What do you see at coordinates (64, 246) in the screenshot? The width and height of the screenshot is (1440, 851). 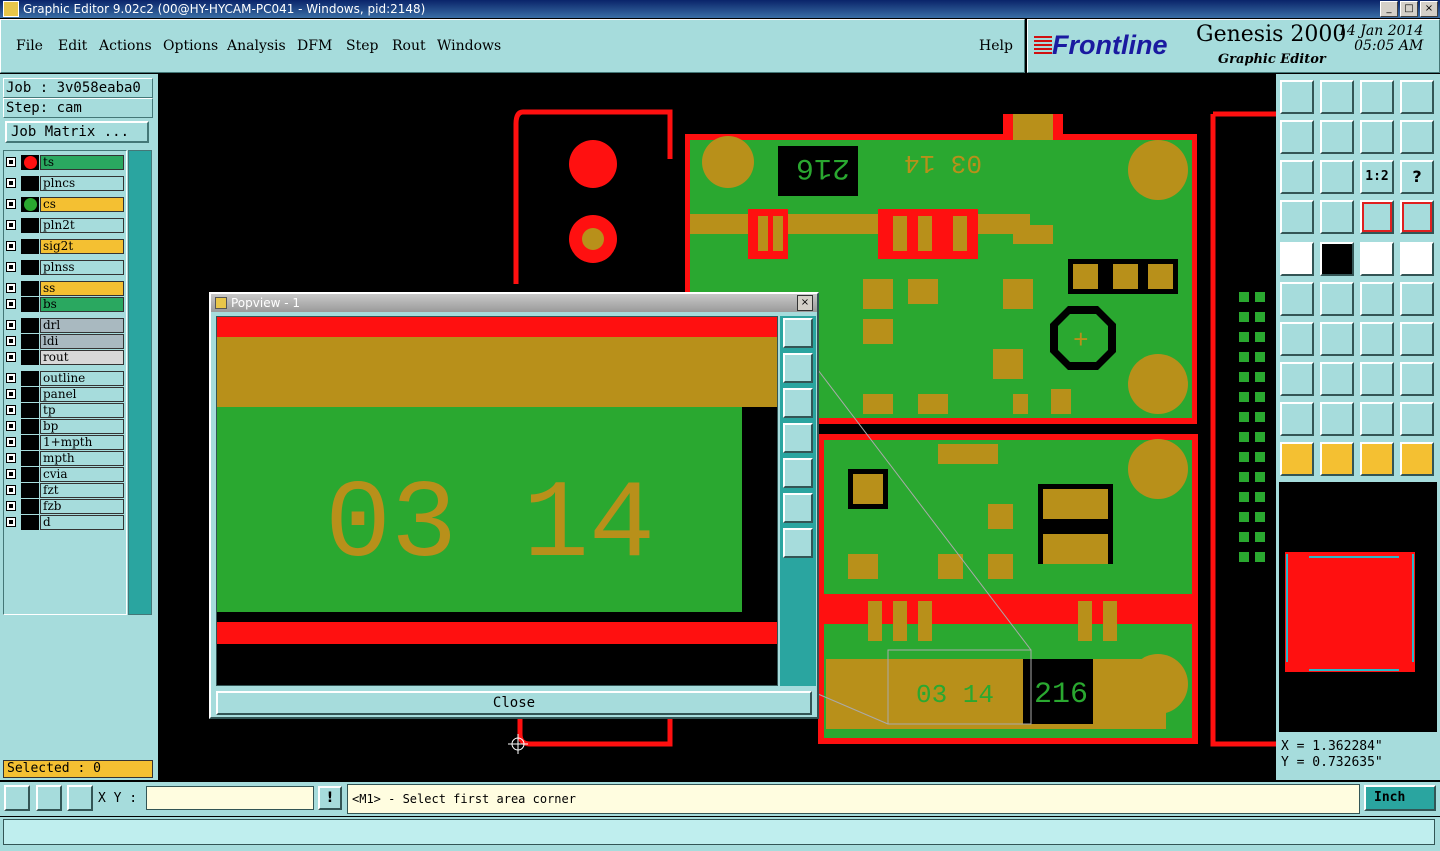 I see `layer-row-sig2t: sig2t` at bounding box center [64, 246].